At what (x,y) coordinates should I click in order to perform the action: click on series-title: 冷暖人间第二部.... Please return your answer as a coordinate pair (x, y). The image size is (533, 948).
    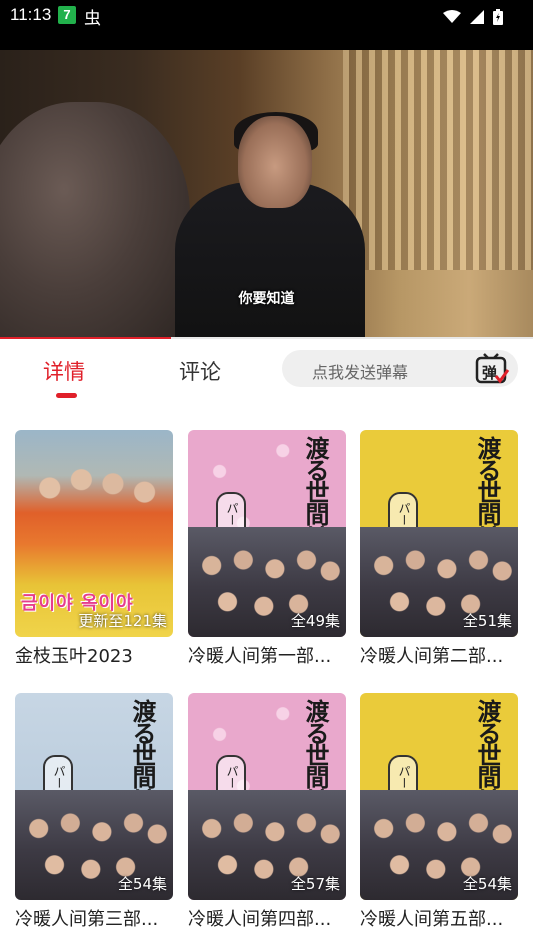
    Looking at the image, I should click on (439, 655).